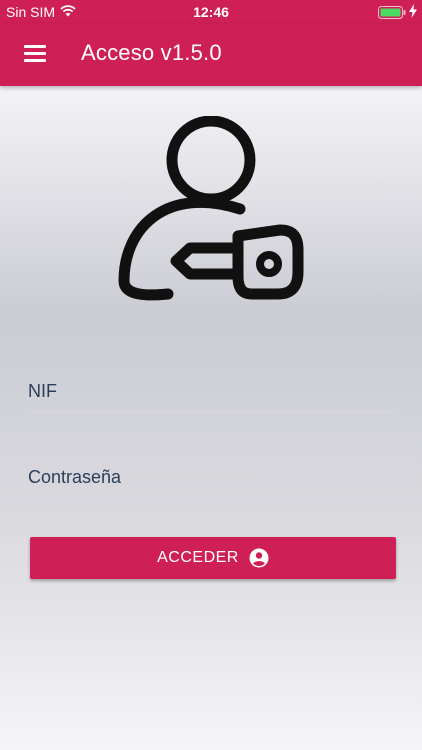  What do you see at coordinates (259, 558) in the screenshot?
I see `account-circle-icon` at bounding box center [259, 558].